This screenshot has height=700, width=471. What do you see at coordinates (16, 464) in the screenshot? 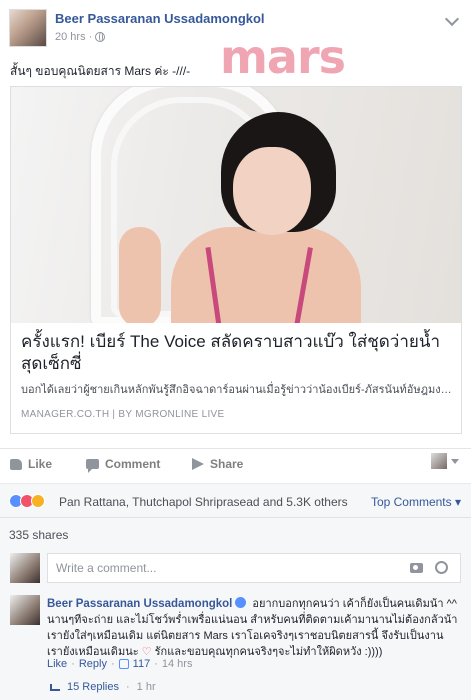
I see `thumbs-up-icon` at bounding box center [16, 464].